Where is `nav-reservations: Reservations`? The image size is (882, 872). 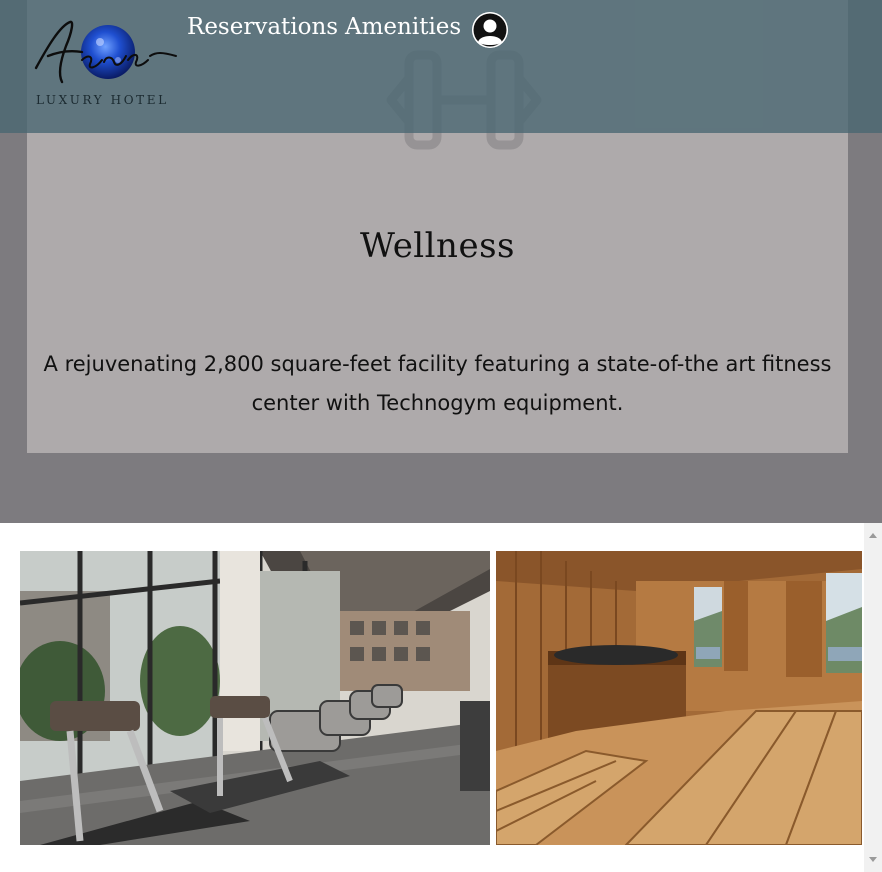
nav-reservations: Reservations is located at coordinates (262, 27).